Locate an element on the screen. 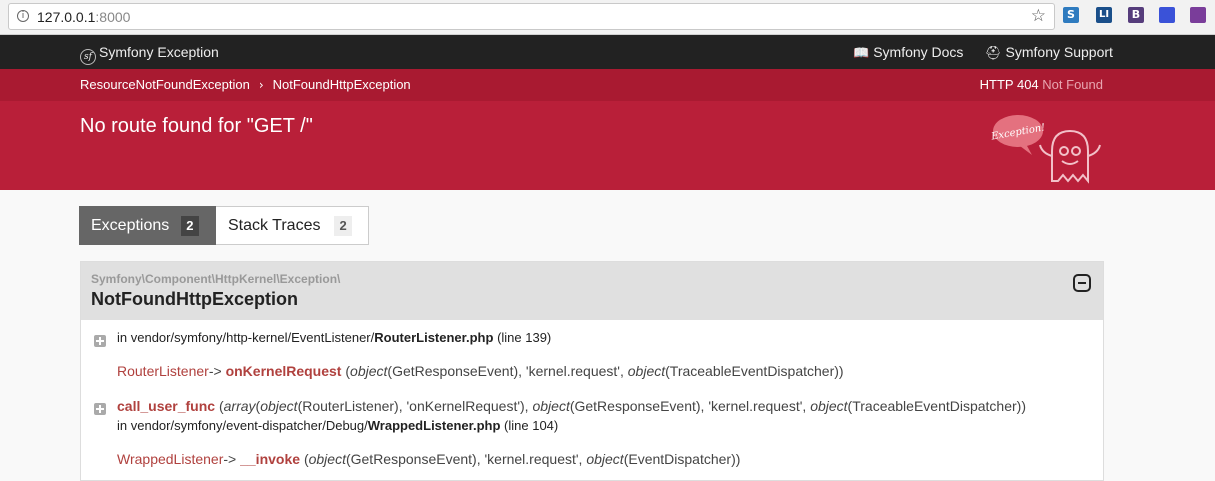 This screenshot has width=1215, height=481. symfony-logo-icon: sf is located at coordinates (88, 57).